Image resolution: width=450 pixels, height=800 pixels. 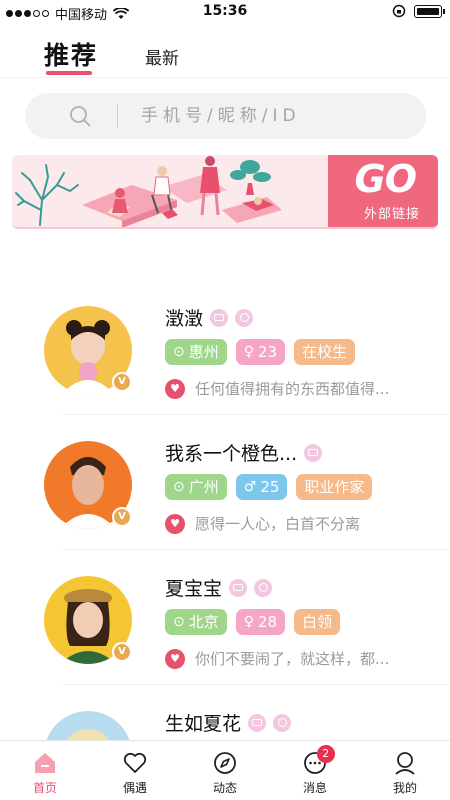 I want to click on search-bar, so click(x=225, y=116).